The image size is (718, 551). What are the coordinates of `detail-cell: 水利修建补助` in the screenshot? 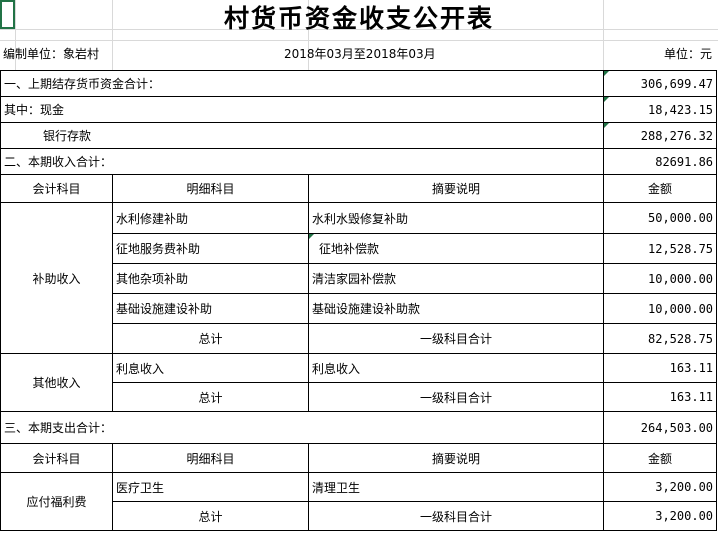 It's located at (210, 218).